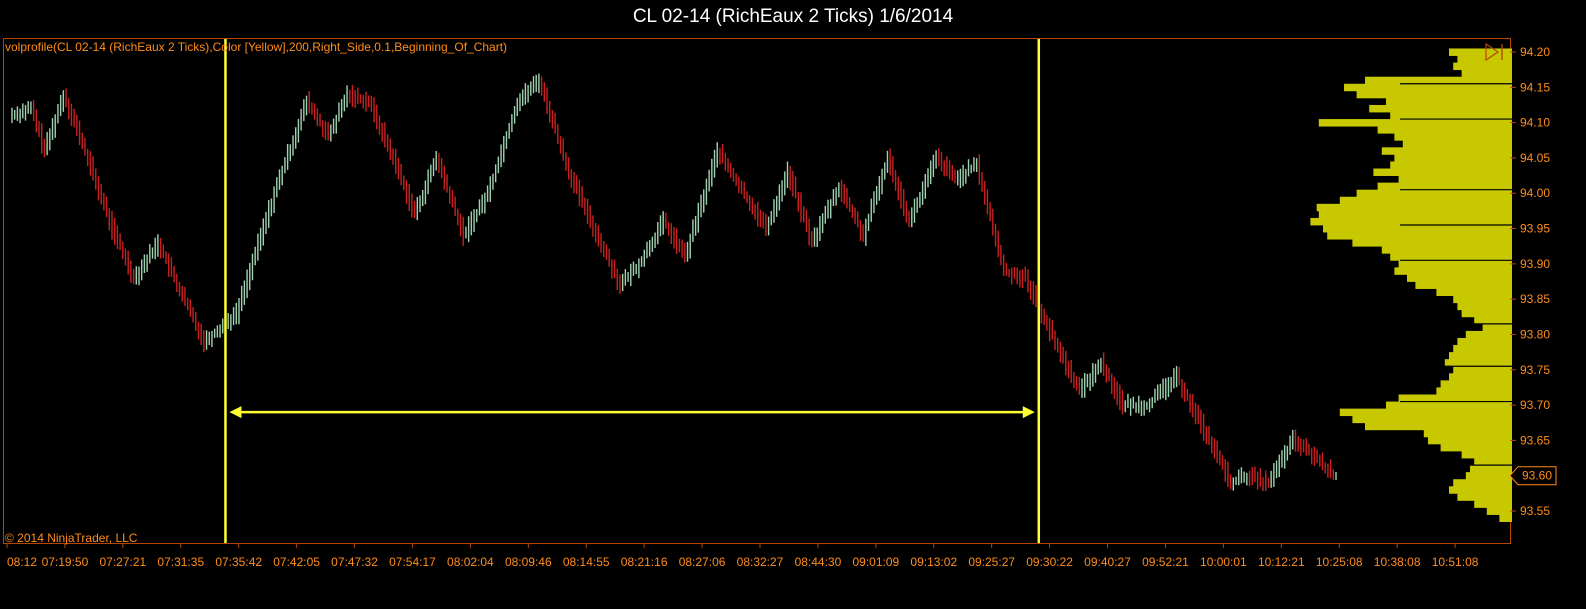  What do you see at coordinates (1049, 562) in the screenshot?
I see `x-tick-label: 09:30:22` at bounding box center [1049, 562].